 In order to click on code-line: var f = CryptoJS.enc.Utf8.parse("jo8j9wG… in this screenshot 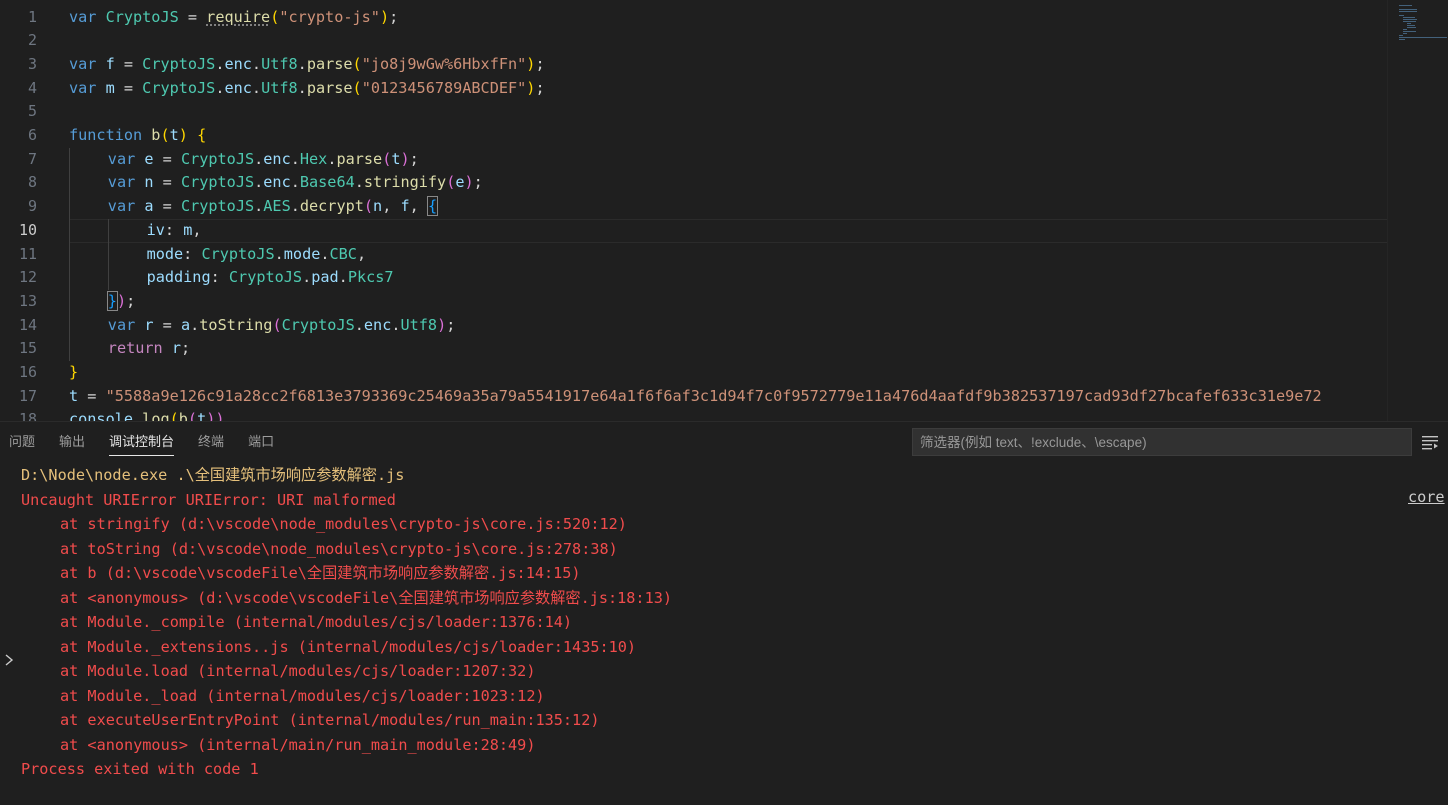, I will do `click(307, 65)`.